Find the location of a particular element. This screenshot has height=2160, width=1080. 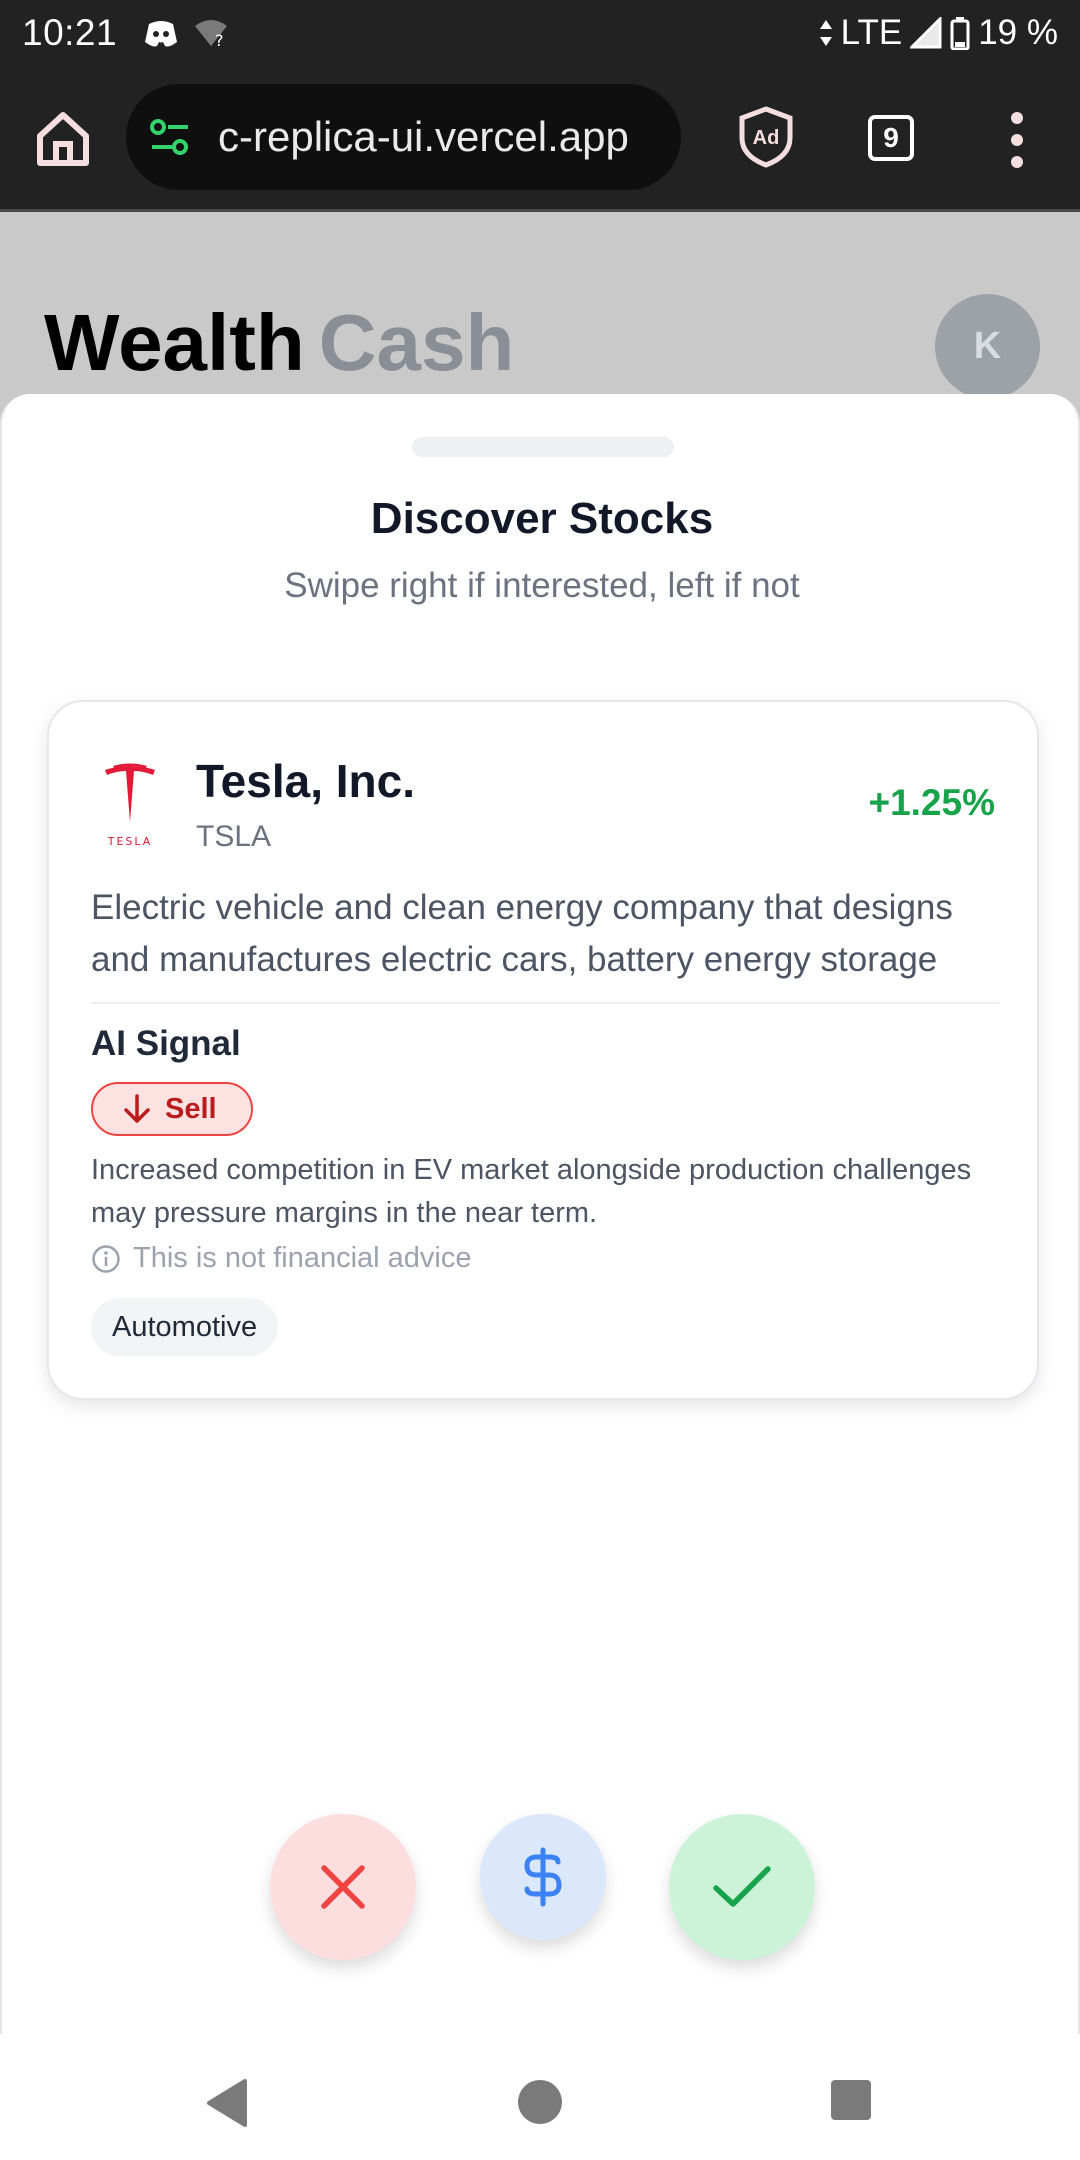

page-title: Wealth Cash is located at coordinates (279, 343).